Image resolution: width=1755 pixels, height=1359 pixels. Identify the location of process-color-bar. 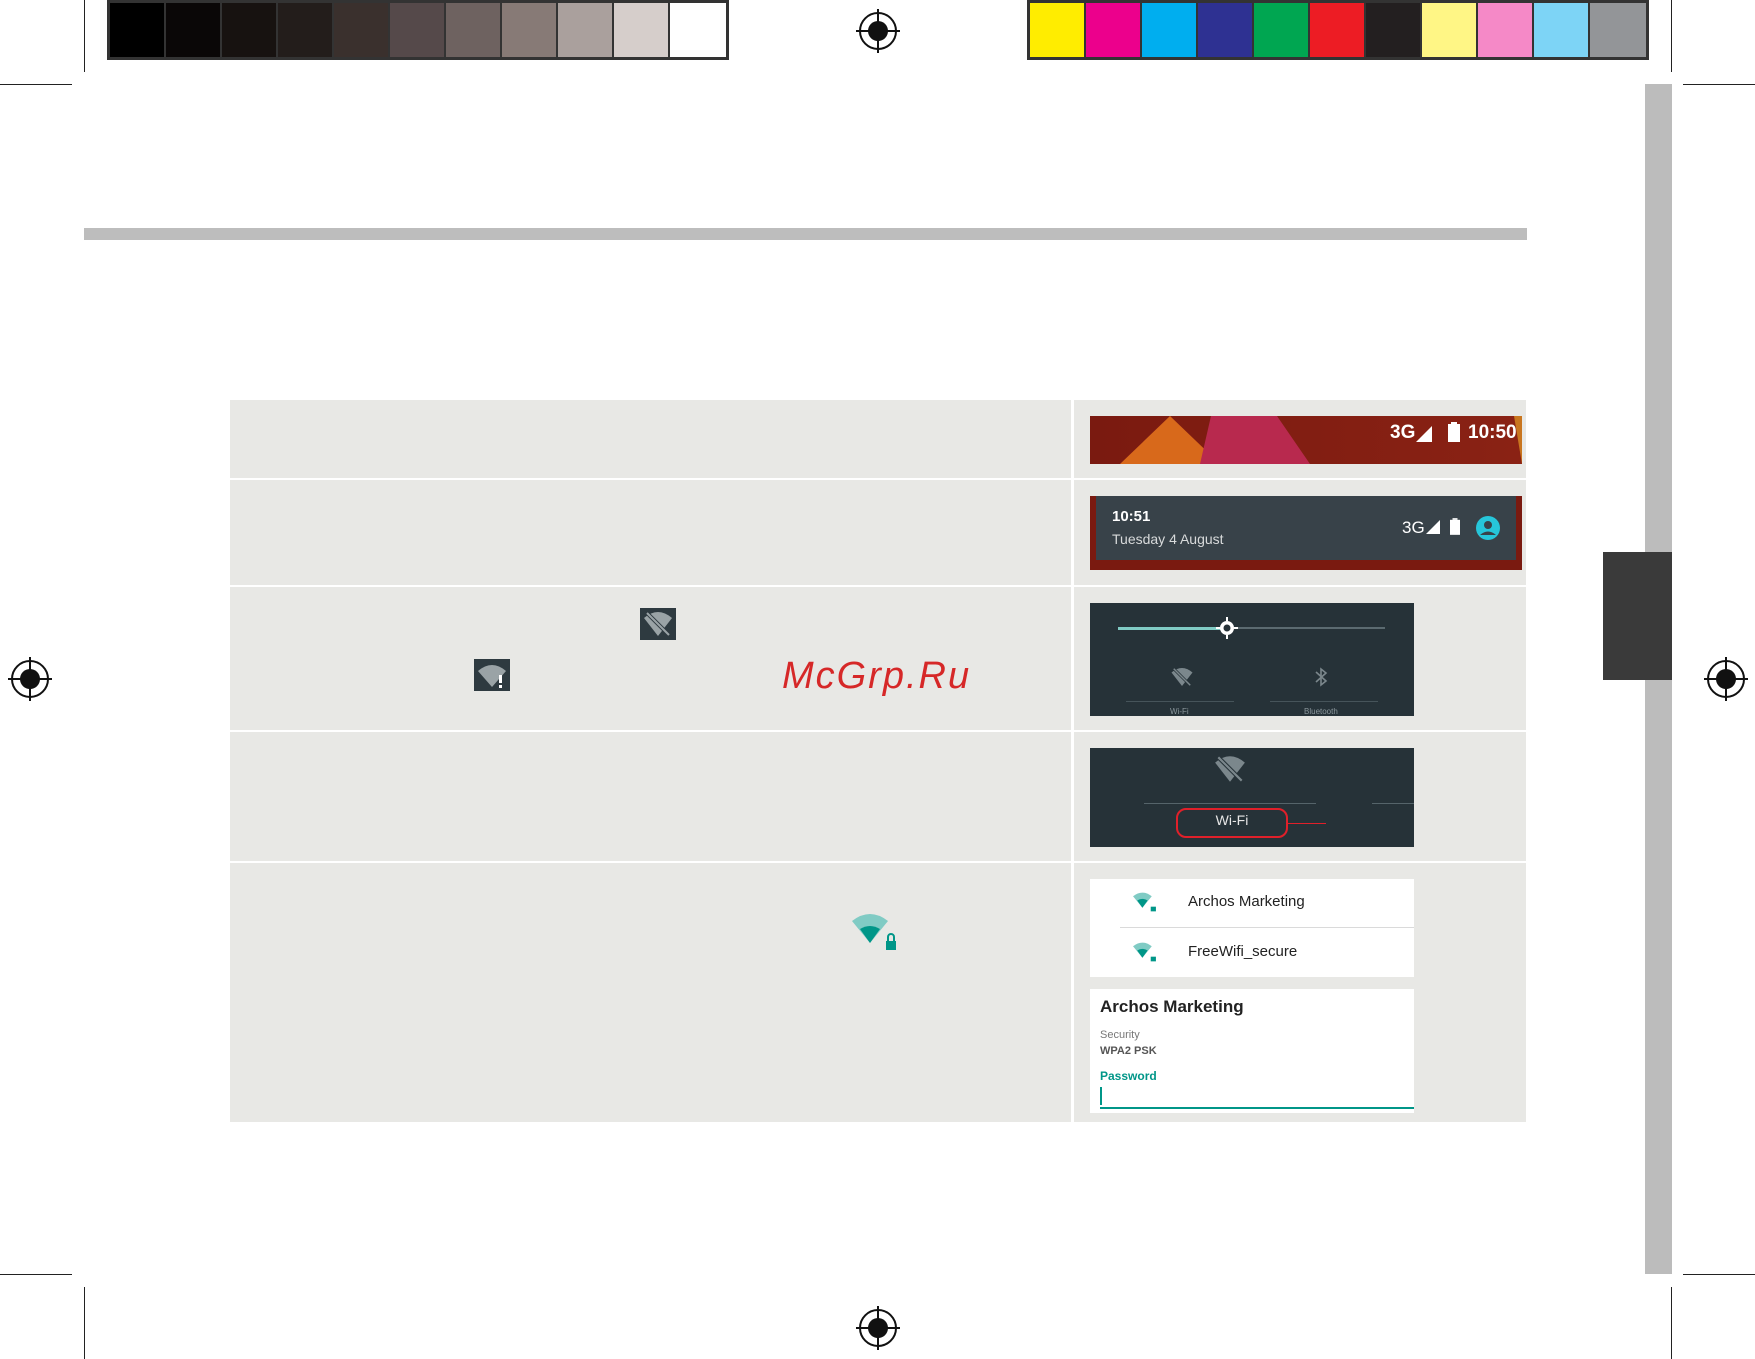
(1338, 30).